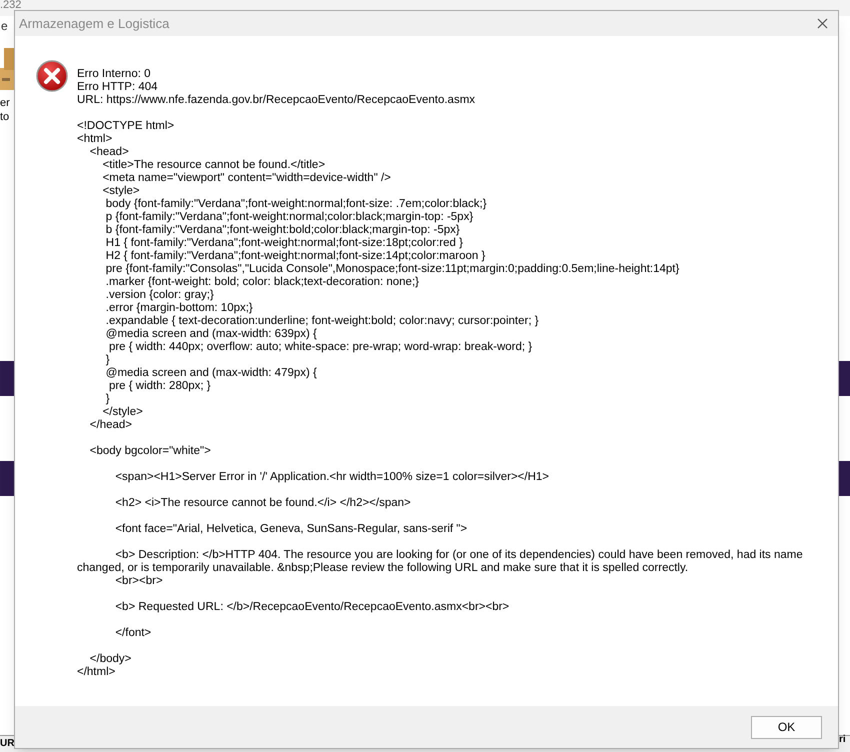 Image resolution: width=850 pixels, height=752 pixels. Describe the element at coordinates (52, 76) in the screenshot. I see `error-icon` at that location.